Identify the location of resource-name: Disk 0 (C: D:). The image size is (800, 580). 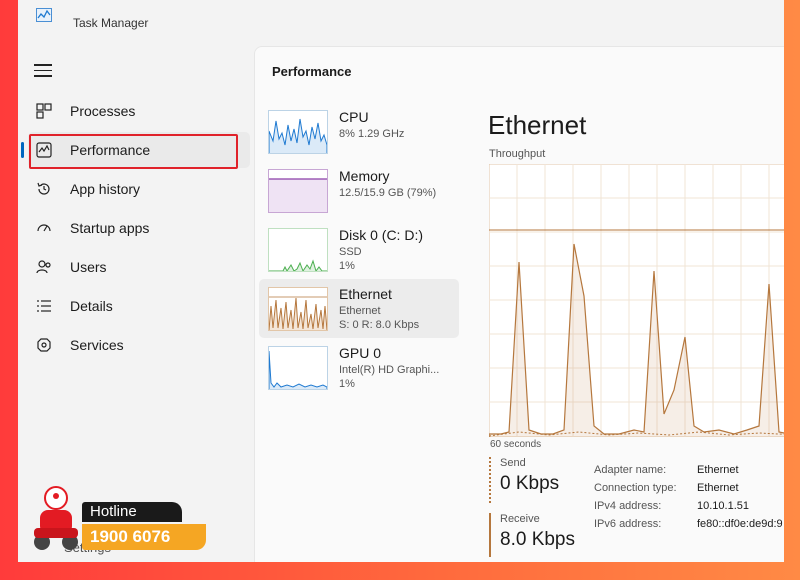
(381, 235).